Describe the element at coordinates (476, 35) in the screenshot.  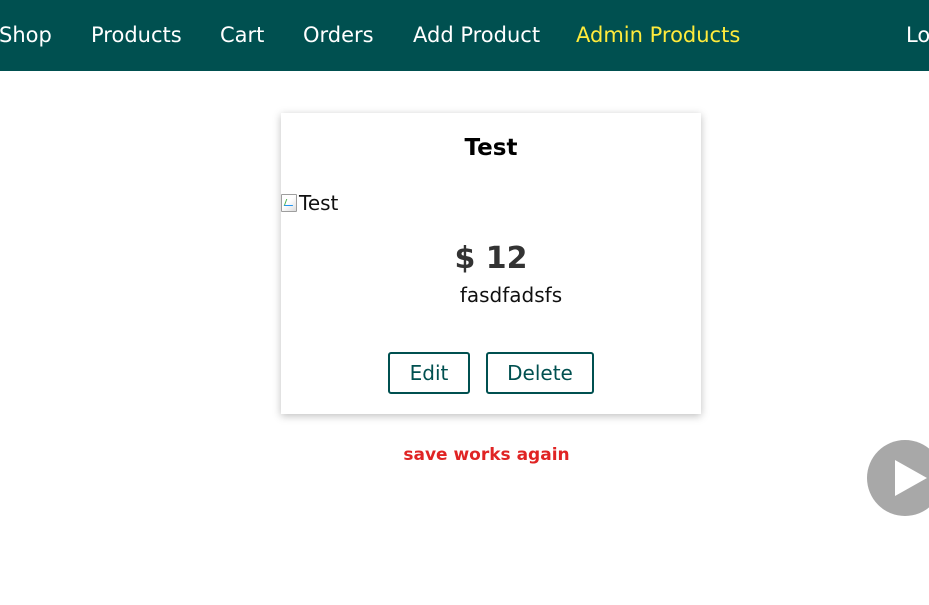
I see `nav-item-add-product: Add Product` at that location.